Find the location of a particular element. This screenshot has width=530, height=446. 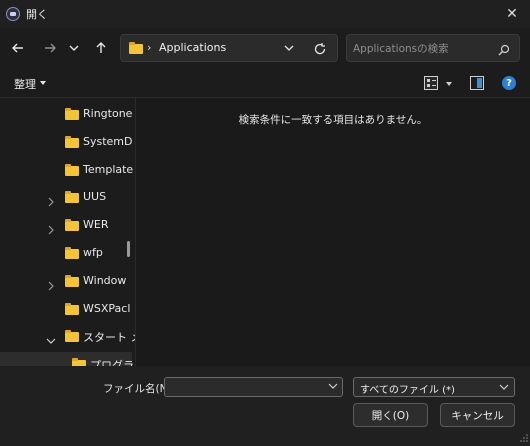

filetype-value: すべてのファイル (*) is located at coordinates (407, 390).